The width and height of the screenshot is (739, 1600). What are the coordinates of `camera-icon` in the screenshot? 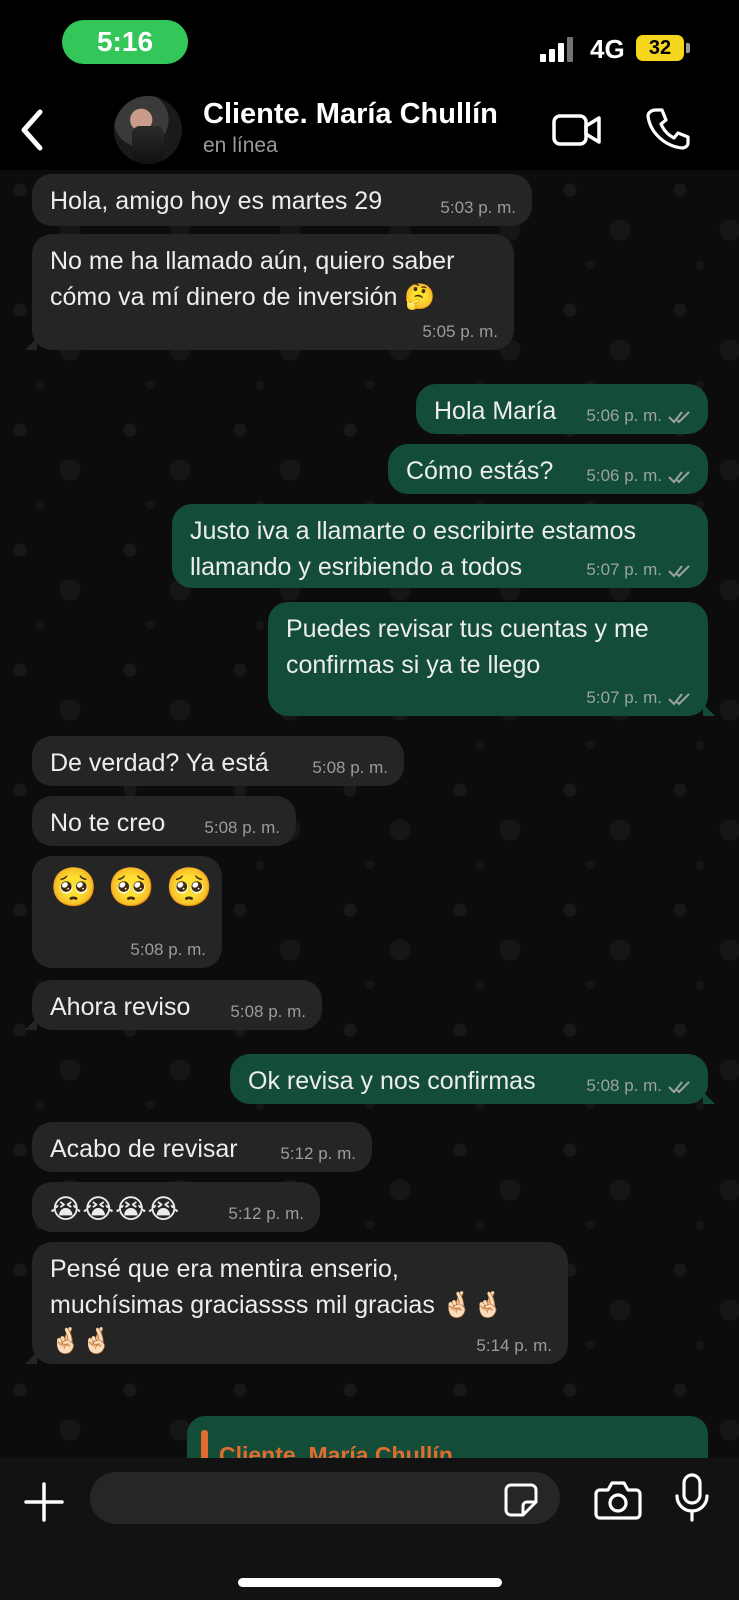 It's located at (618, 1500).